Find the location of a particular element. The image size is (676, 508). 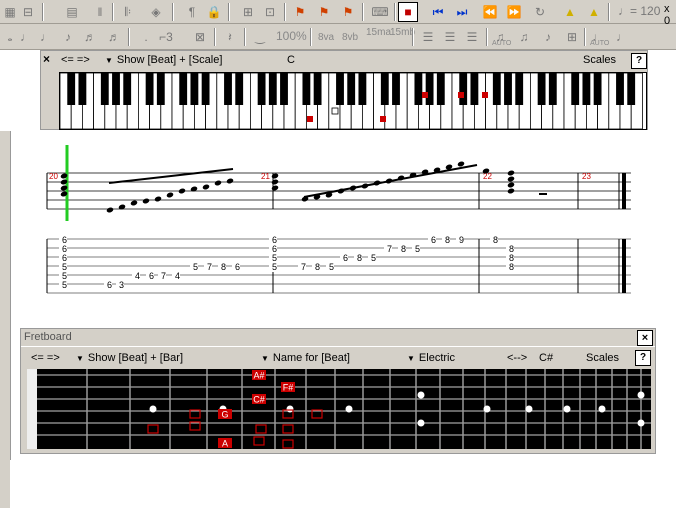

repeat-icon: 𝄆 is located at coordinates (128, 12).